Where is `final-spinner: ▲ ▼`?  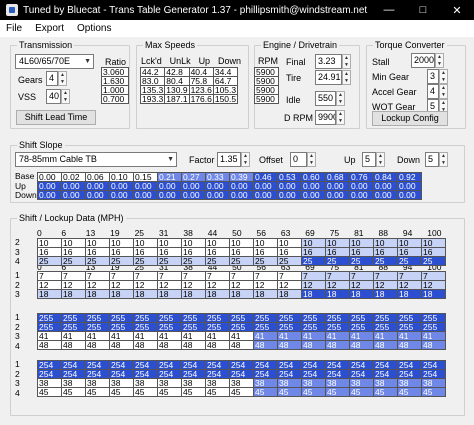 final-spinner: ▲ ▼ is located at coordinates (346, 61).